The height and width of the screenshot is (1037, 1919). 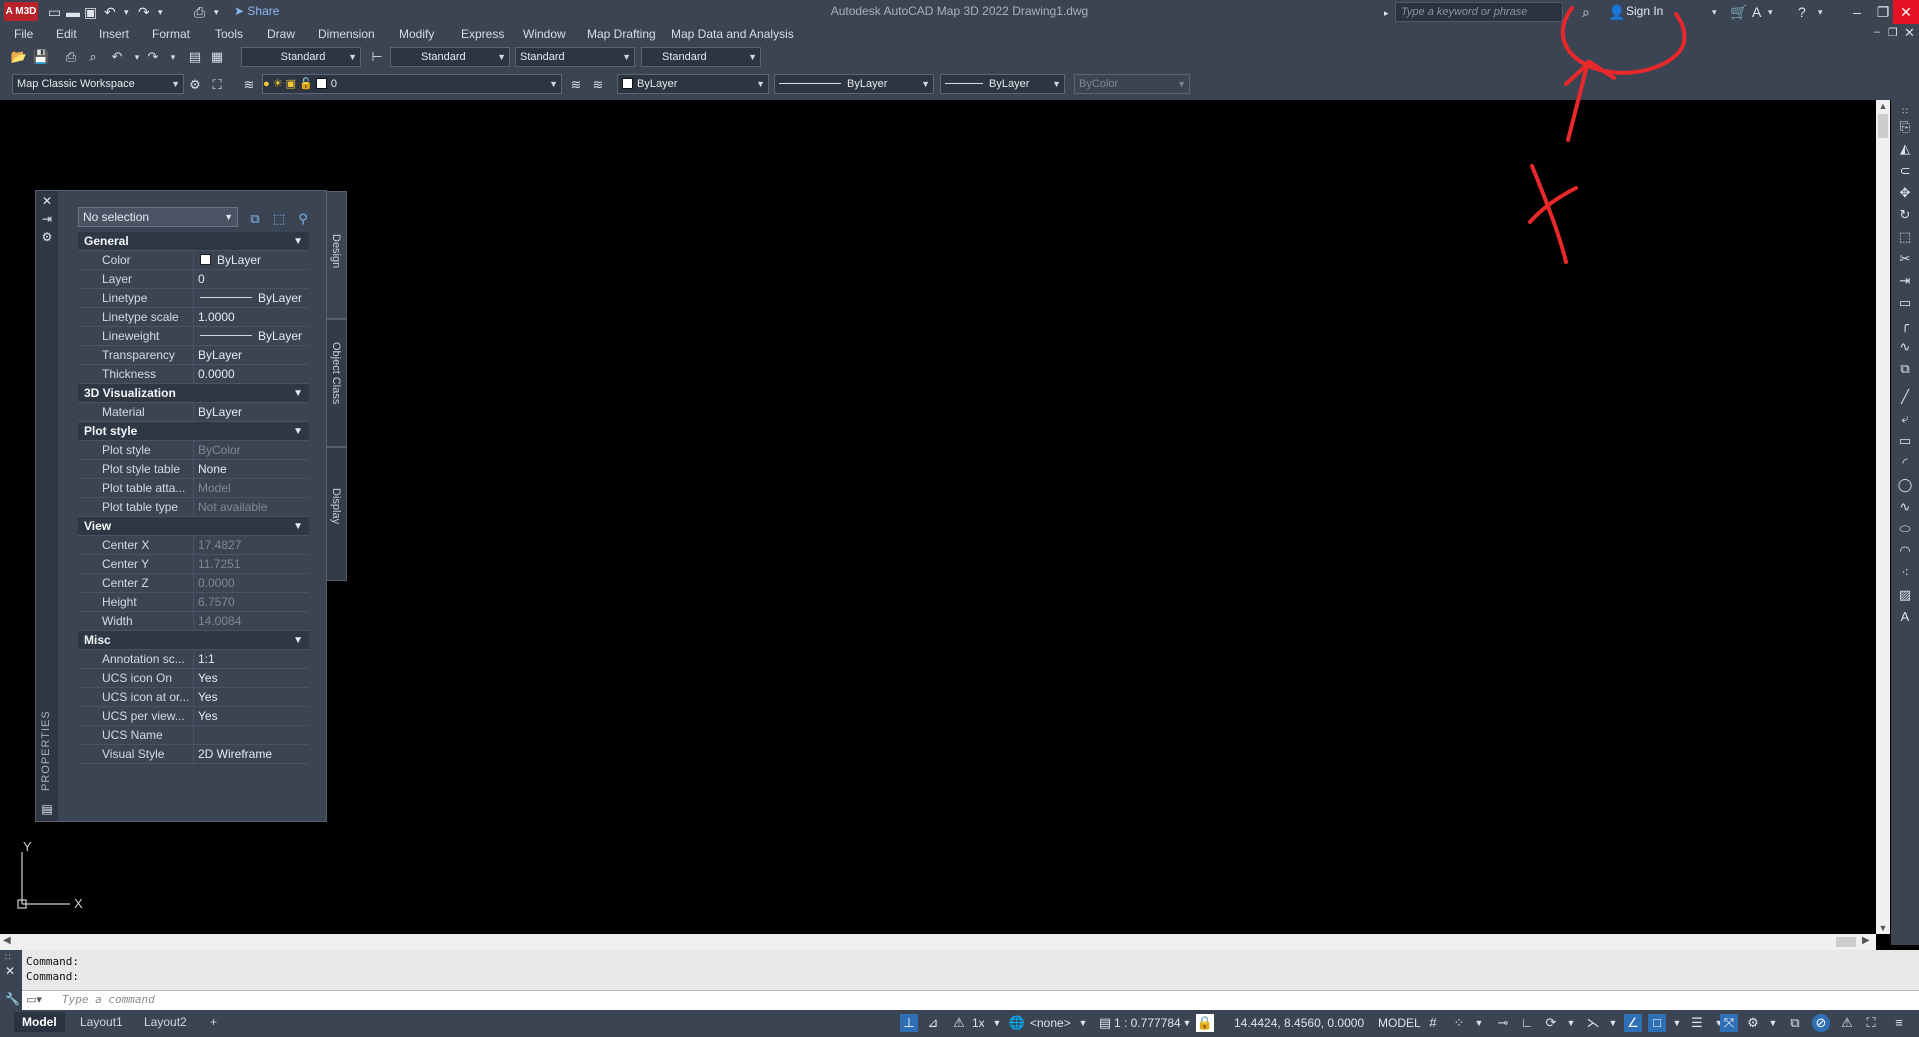 What do you see at coordinates (1893, 32) in the screenshot?
I see `doc-restore-icon: ❐` at bounding box center [1893, 32].